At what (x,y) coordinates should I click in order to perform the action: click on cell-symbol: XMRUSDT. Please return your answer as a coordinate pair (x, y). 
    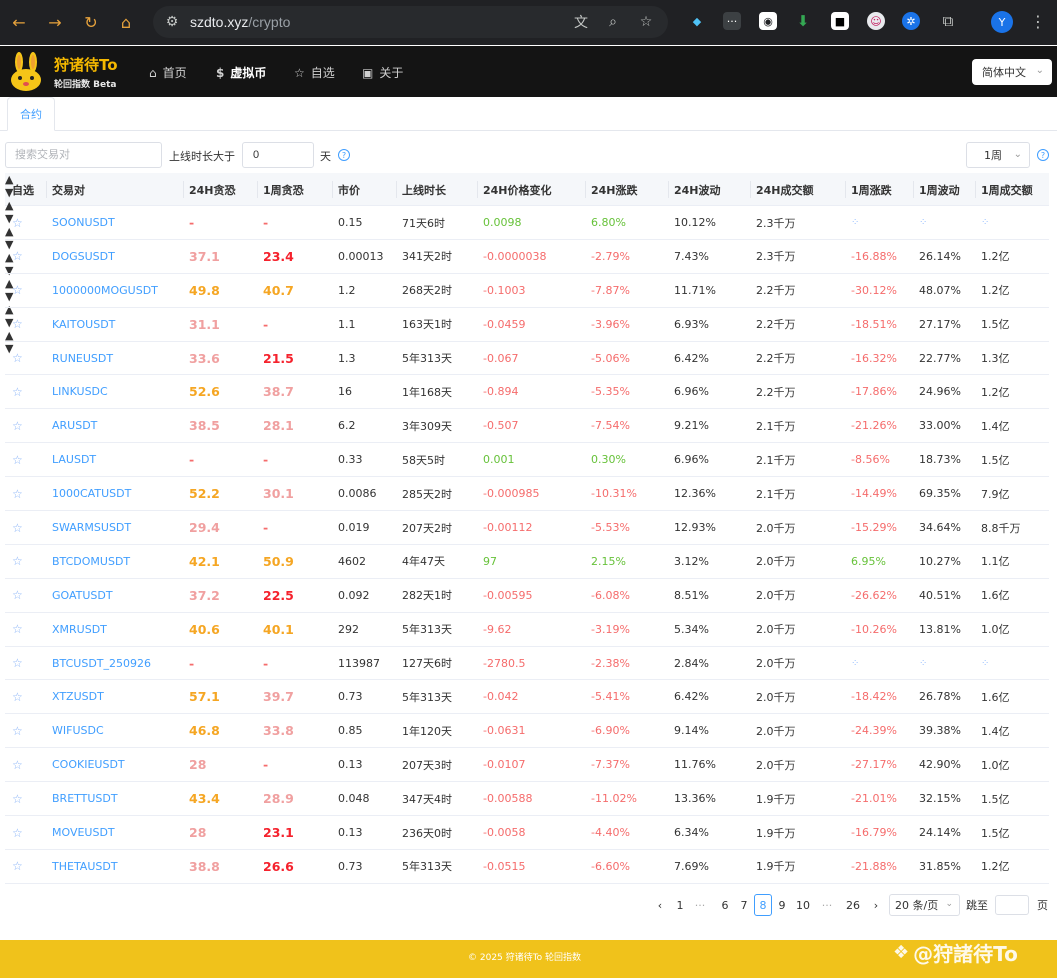
    Looking at the image, I should click on (79, 629).